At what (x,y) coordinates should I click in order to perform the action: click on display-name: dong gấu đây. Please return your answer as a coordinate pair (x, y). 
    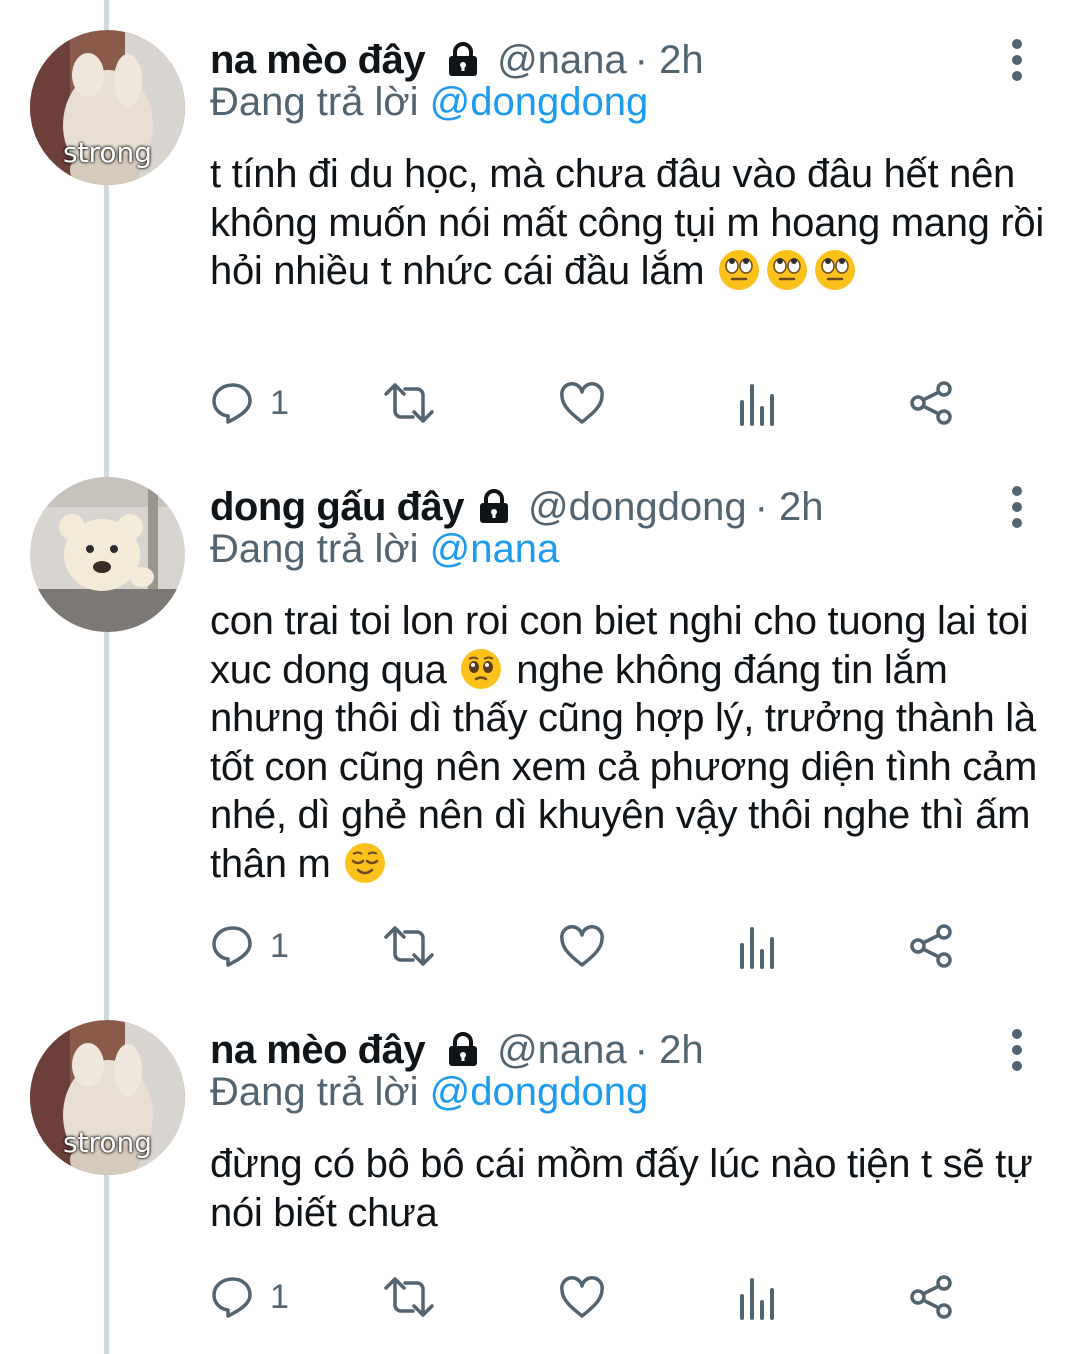
    Looking at the image, I should click on (337, 507).